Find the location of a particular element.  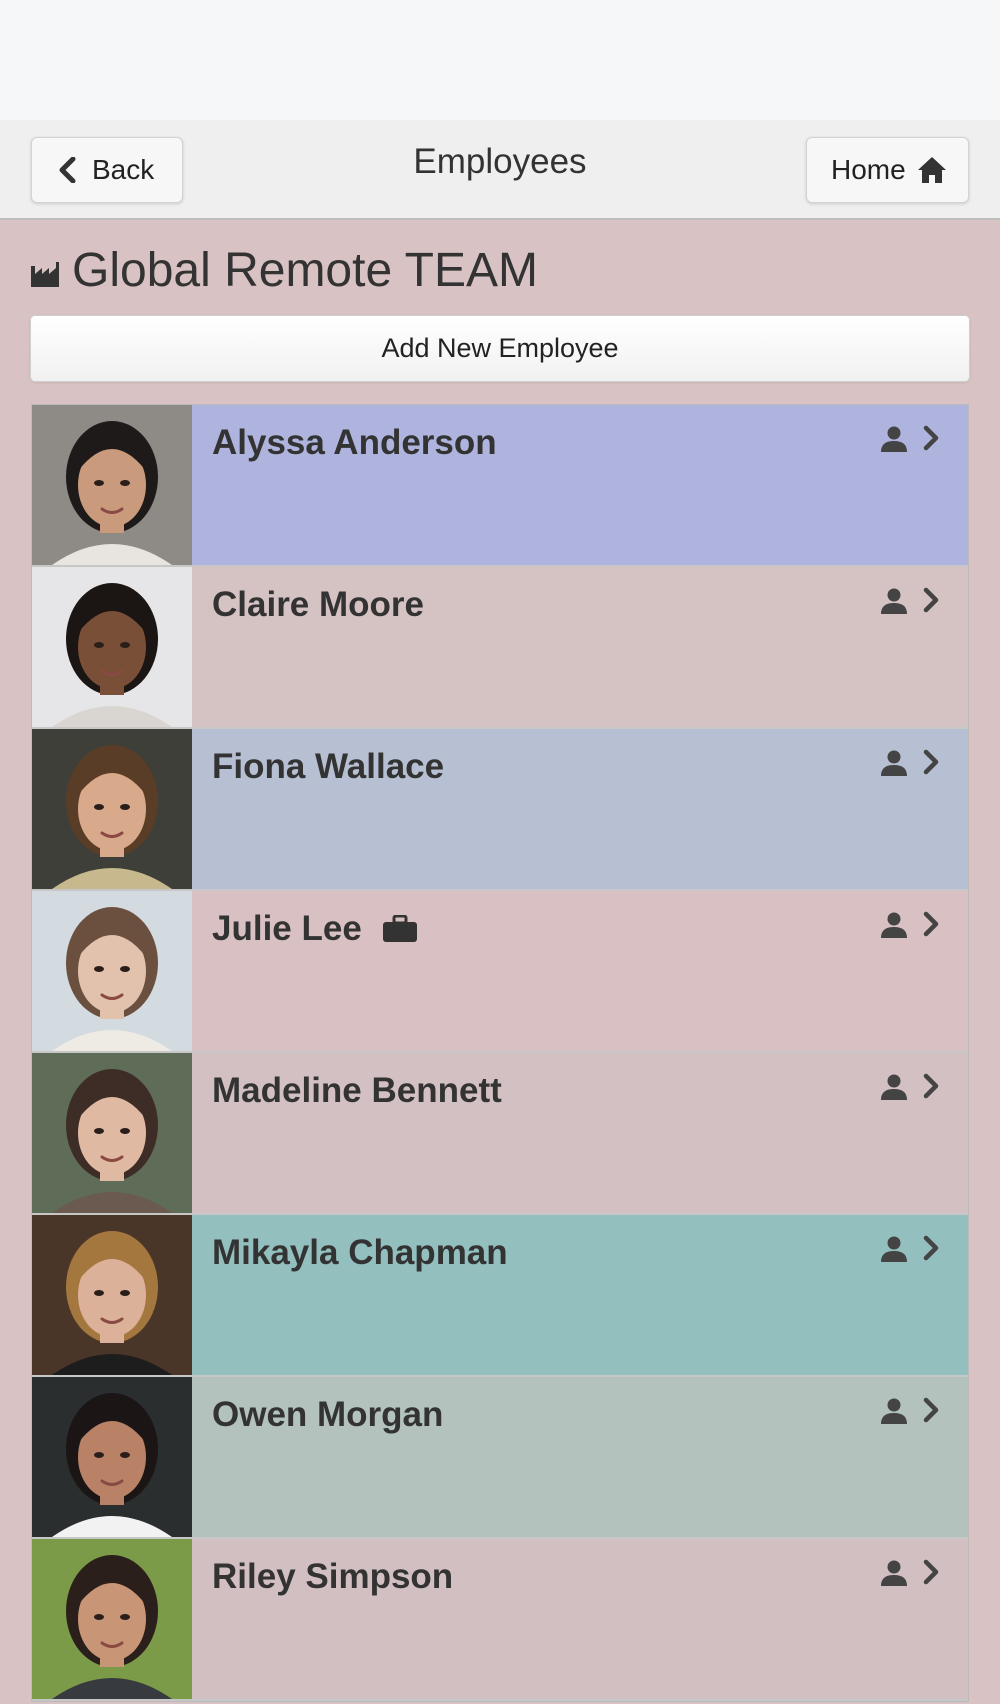

employee-name: Mikayla Chapman is located at coordinates (360, 1252).